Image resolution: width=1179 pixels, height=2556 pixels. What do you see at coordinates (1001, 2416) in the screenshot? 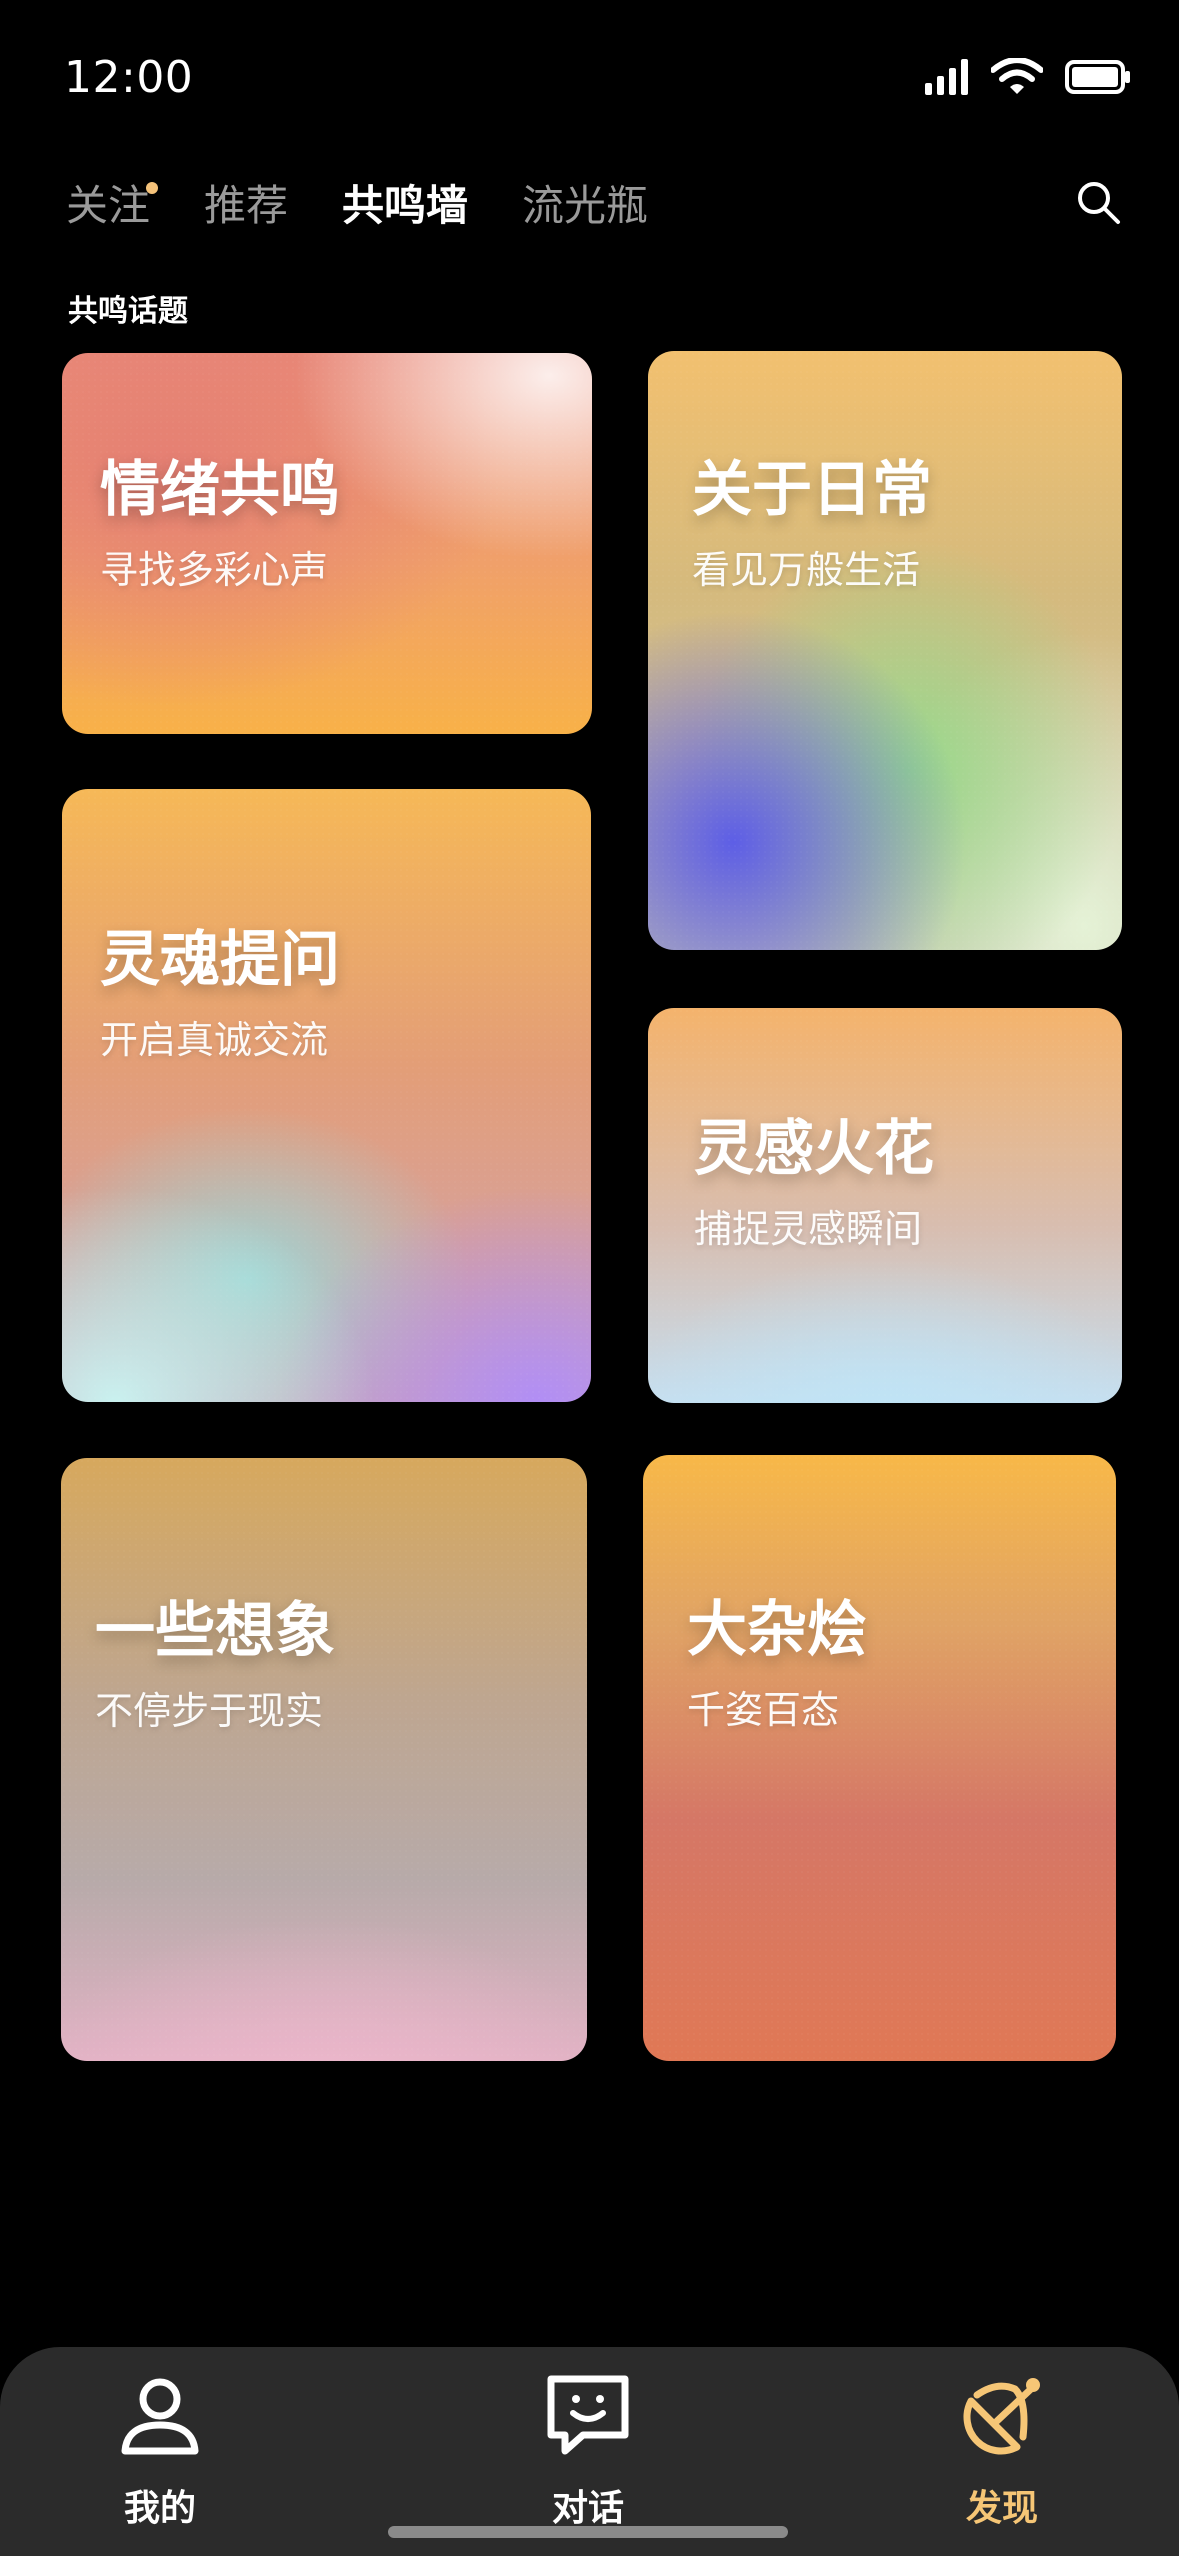
I see `discover-icon` at bounding box center [1001, 2416].